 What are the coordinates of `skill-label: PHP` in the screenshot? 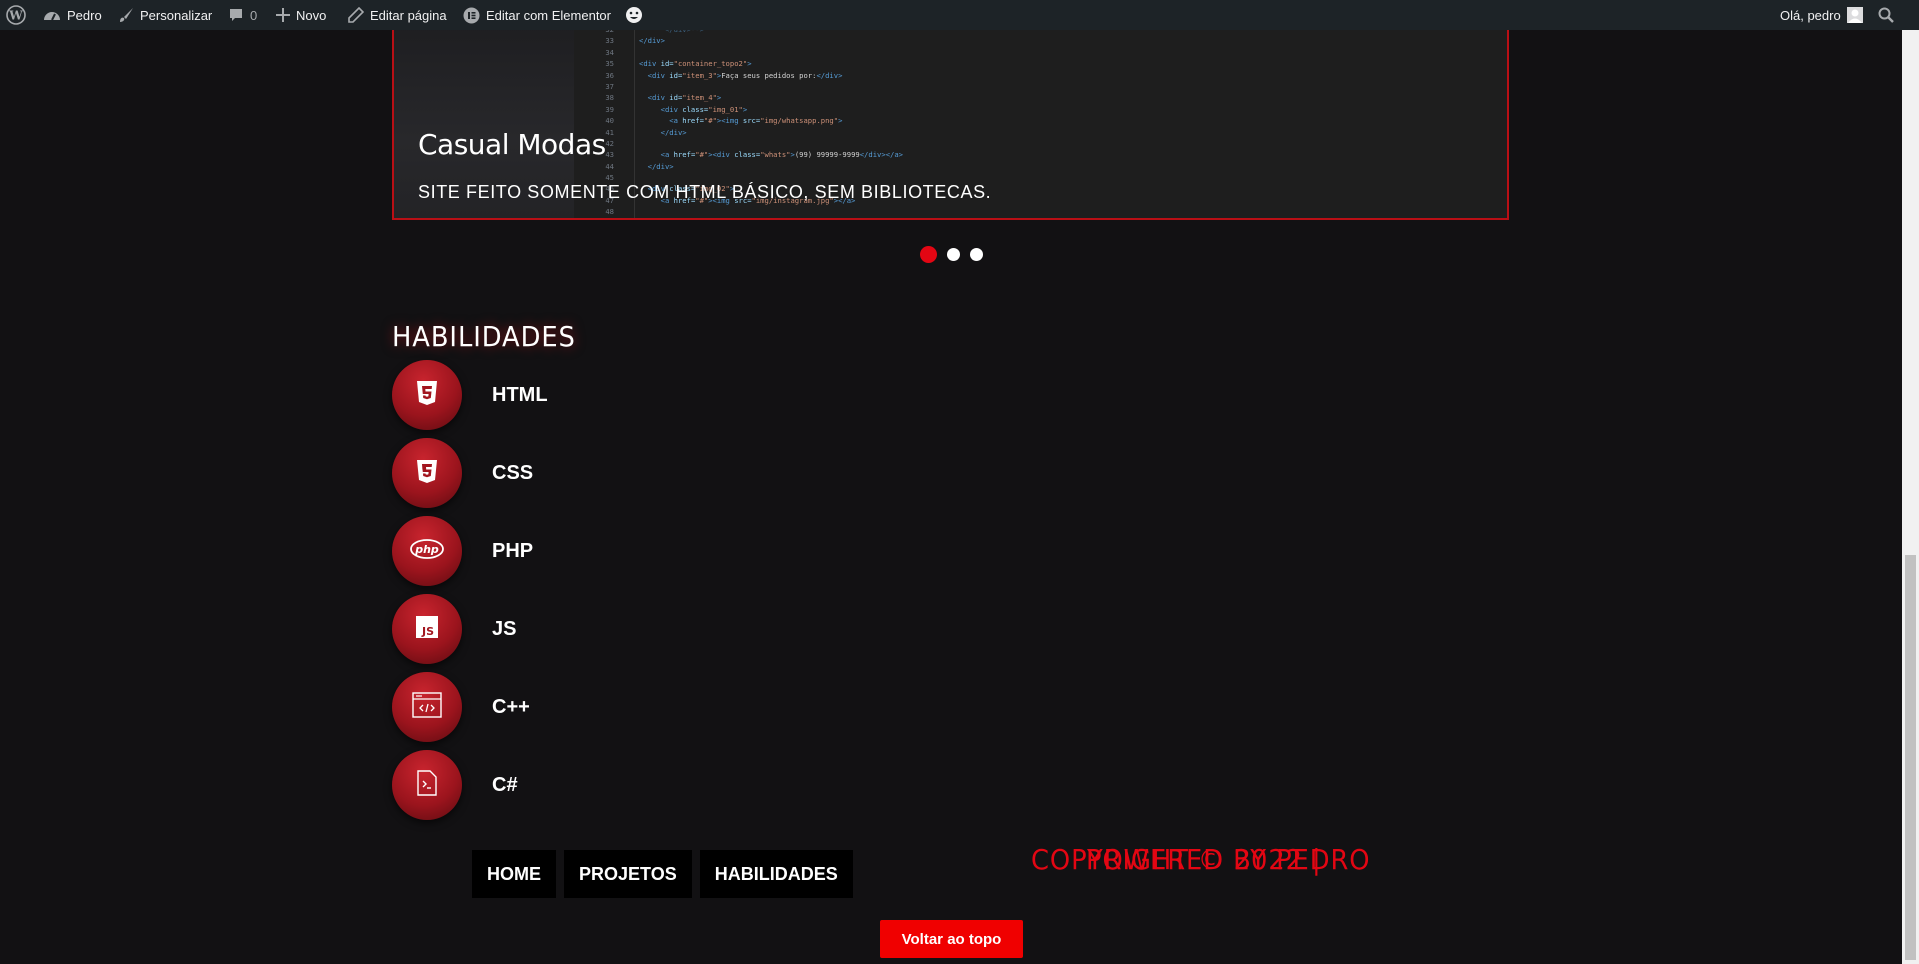 It's located at (513, 550).